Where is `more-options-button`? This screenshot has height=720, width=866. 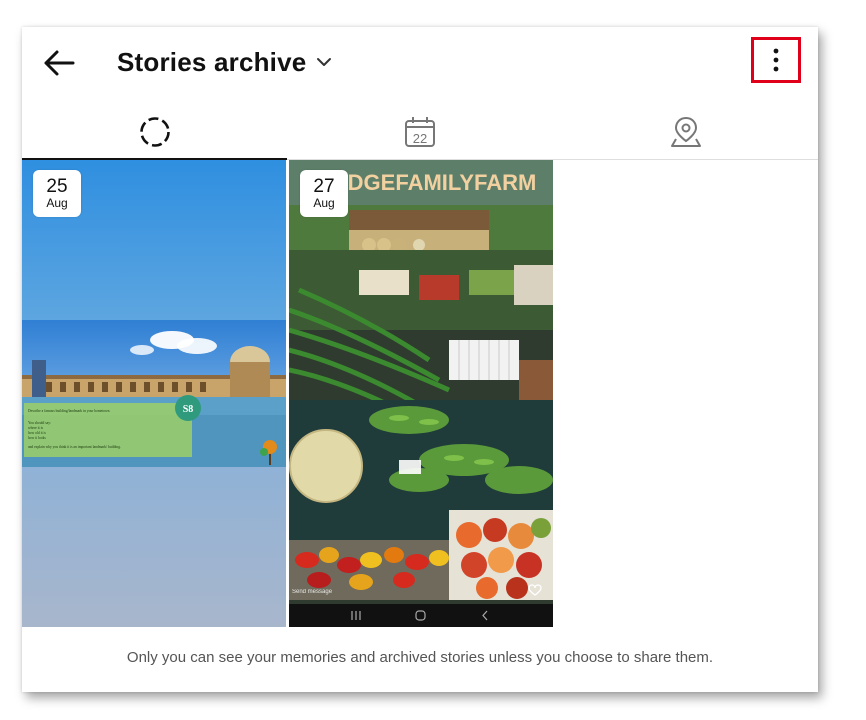 more-options-button is located at coordinates (776, 60).